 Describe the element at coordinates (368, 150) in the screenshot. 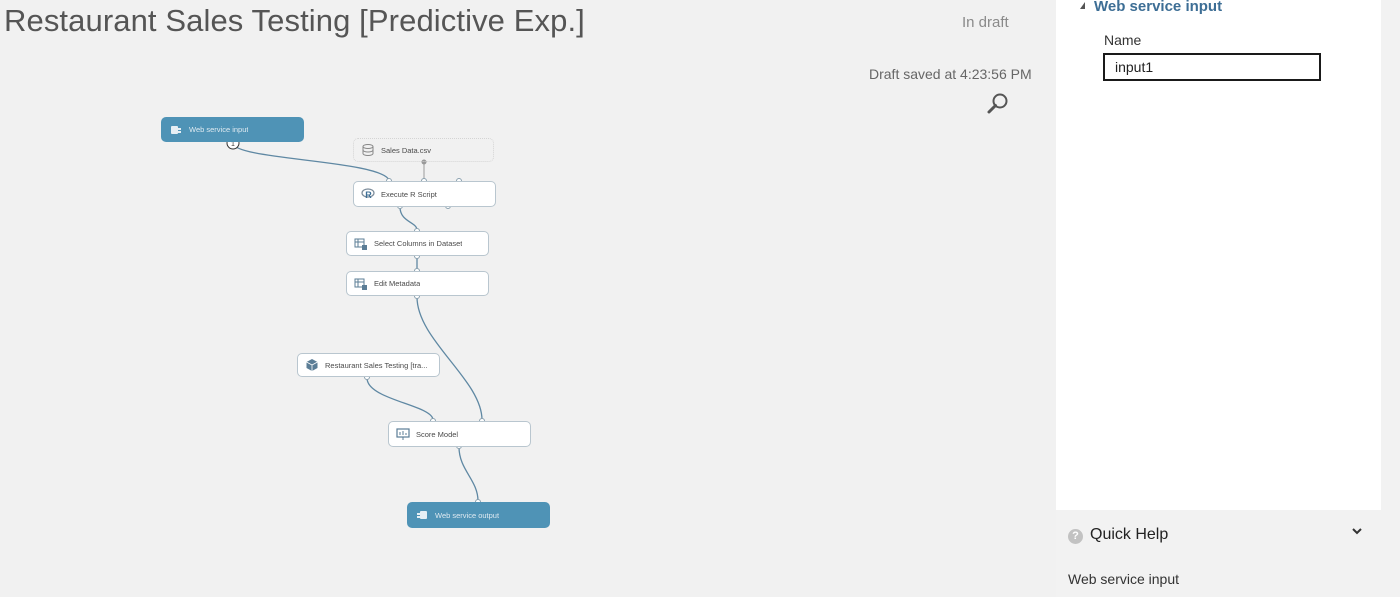

I see `dataset-icon` at that location.